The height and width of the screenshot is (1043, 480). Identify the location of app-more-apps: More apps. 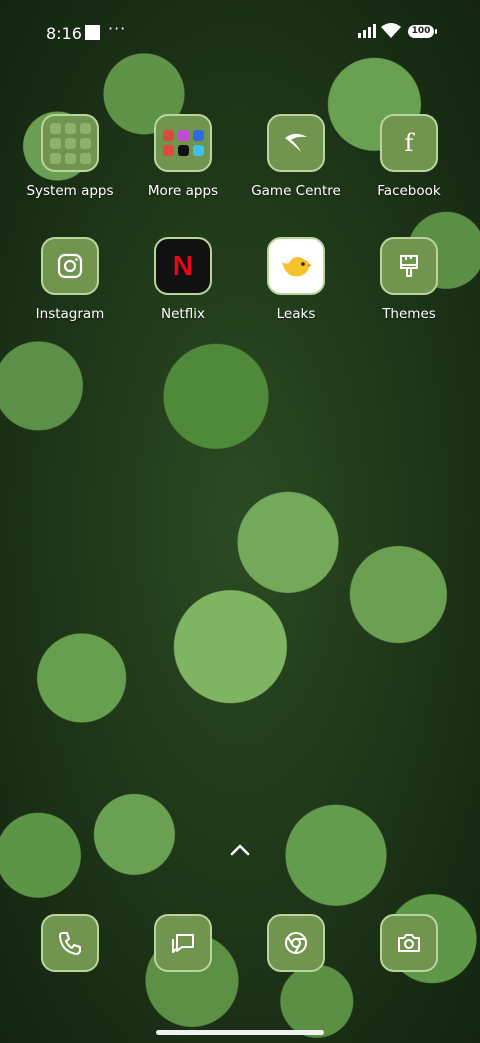
(183, 159).